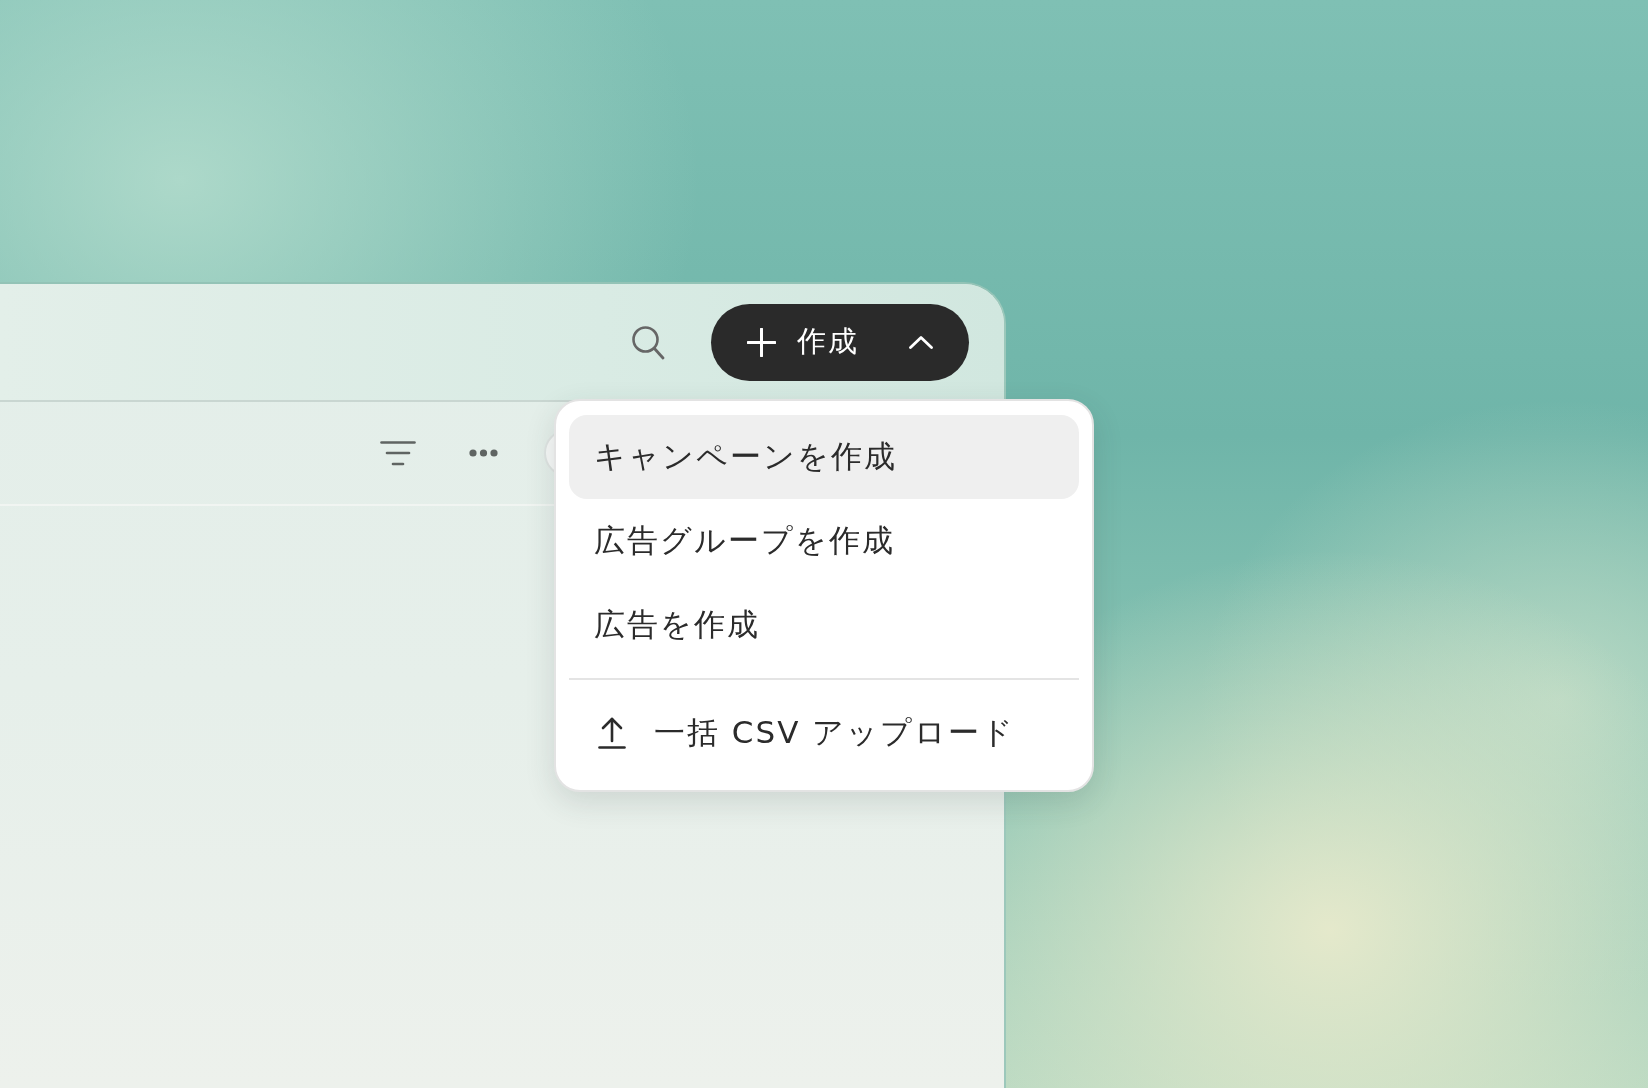 This screenshot has width=1648, height=1088. Describe the element at coordinates (824, 457) in the screenshot. I see `menu-item: キャンペーンを作成` at that location.